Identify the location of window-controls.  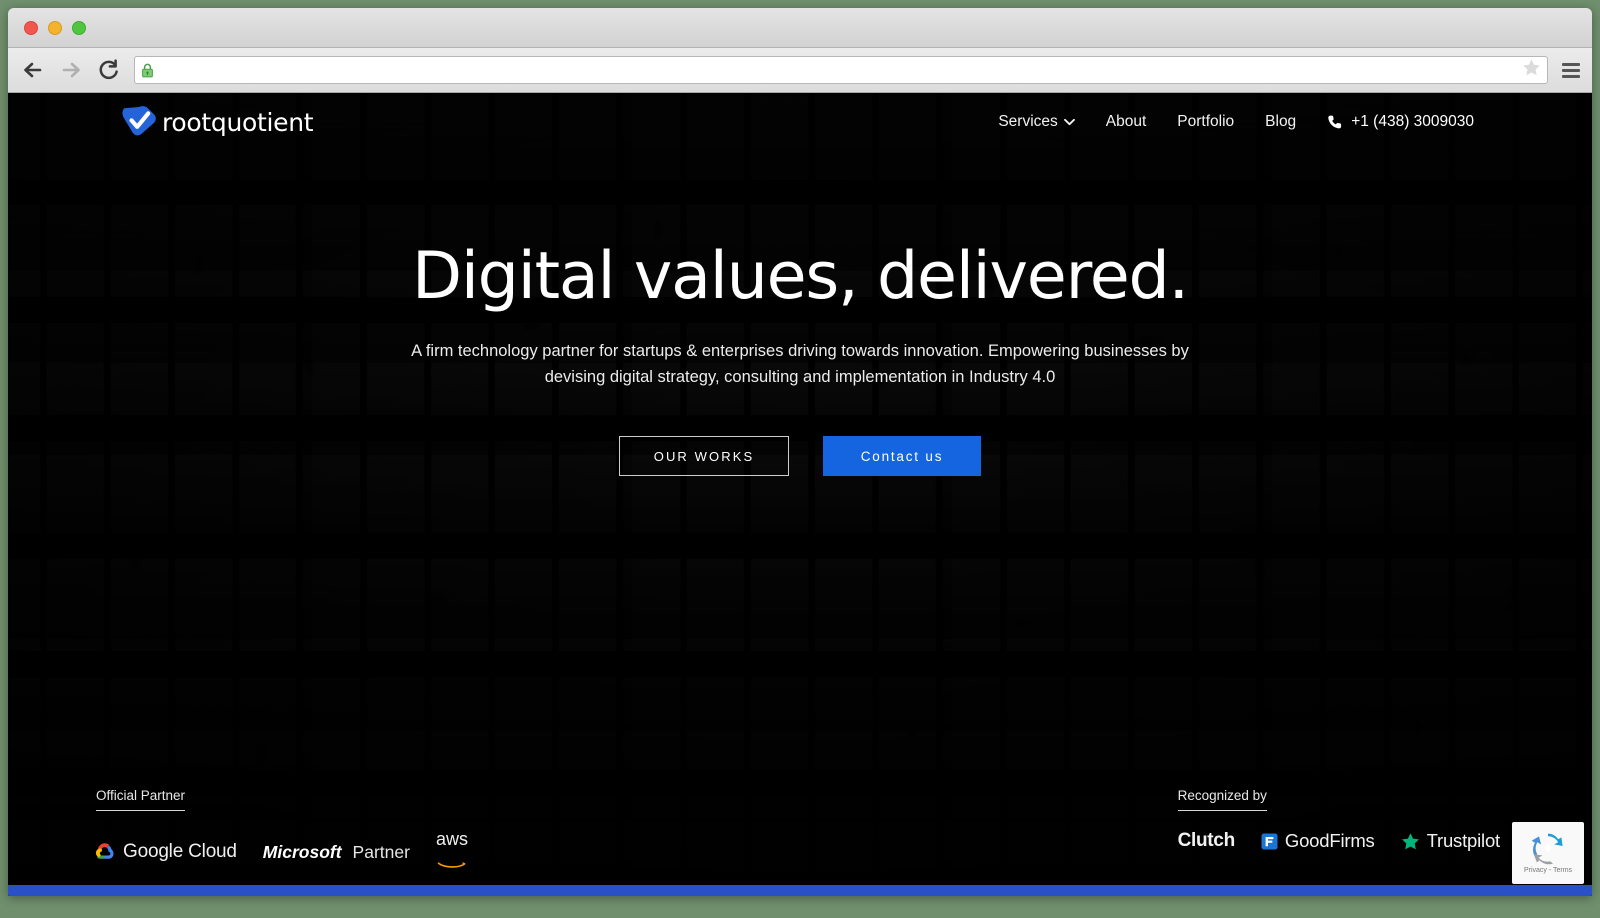
(55, 27).